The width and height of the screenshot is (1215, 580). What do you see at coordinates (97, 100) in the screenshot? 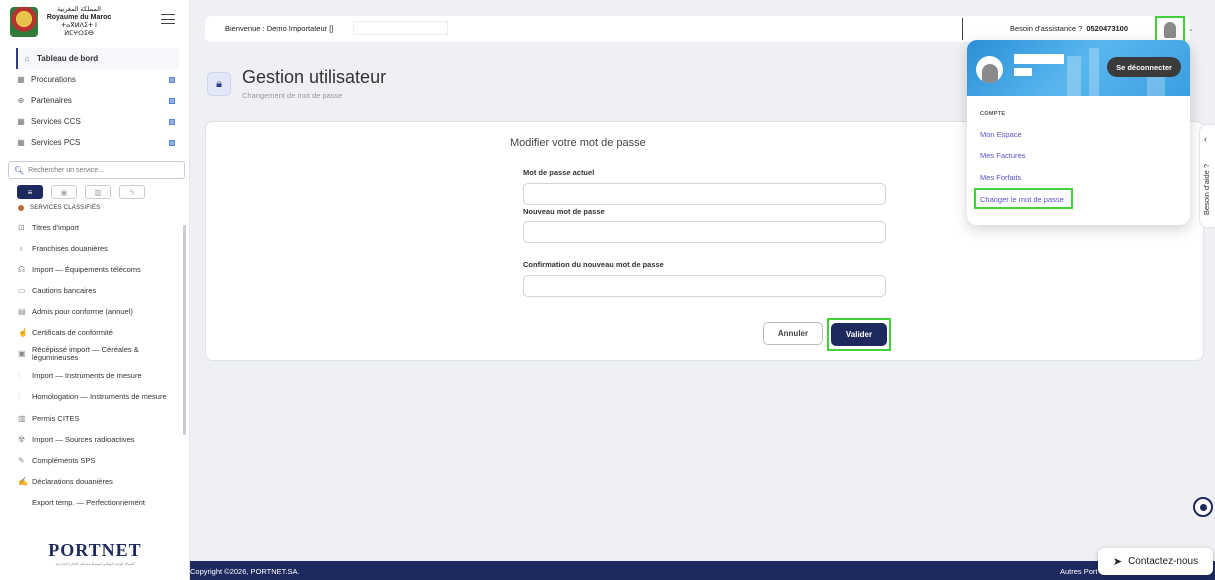
I see `nav-item-partenaires: ⊕ Partenaires` at bounding box center [97, 100].